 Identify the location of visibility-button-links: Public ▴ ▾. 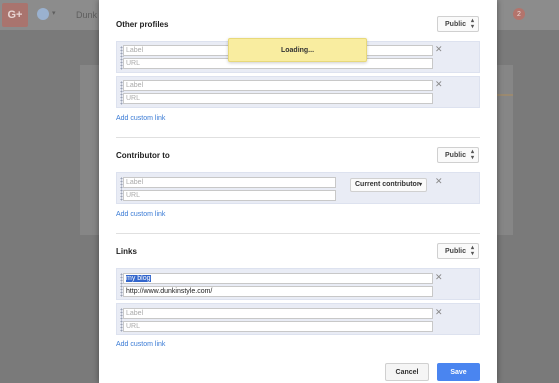
(458, 251).